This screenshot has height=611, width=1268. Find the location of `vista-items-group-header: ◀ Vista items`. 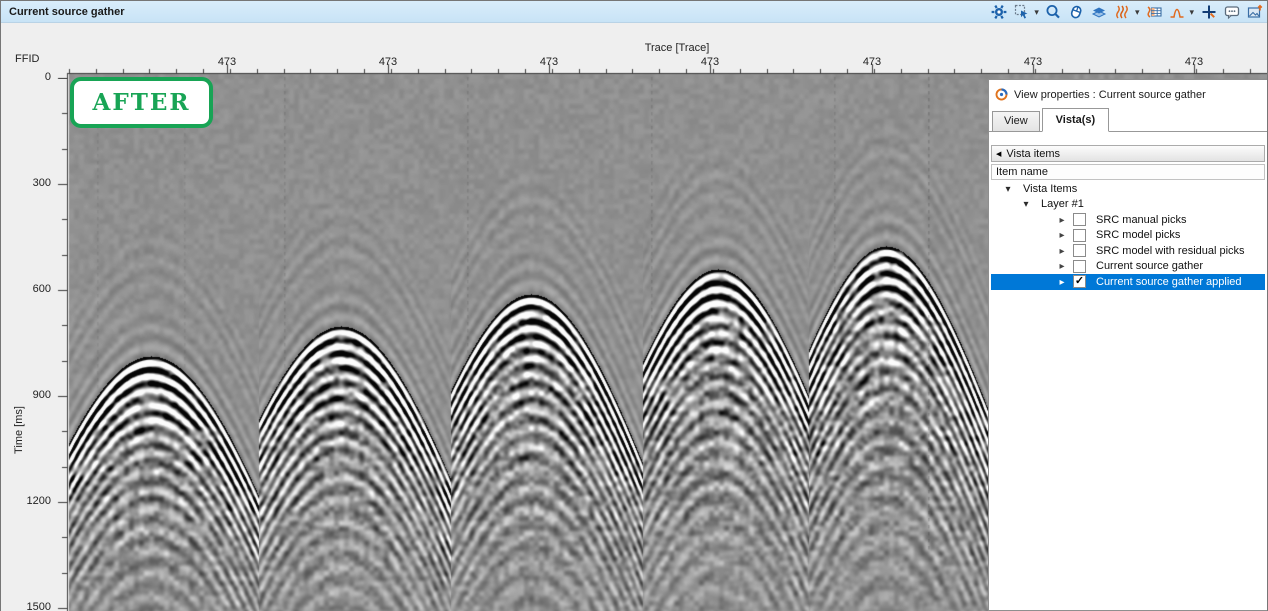

vista-items-group-header: ◀ Vista items is located at coordinates (1128, 153).